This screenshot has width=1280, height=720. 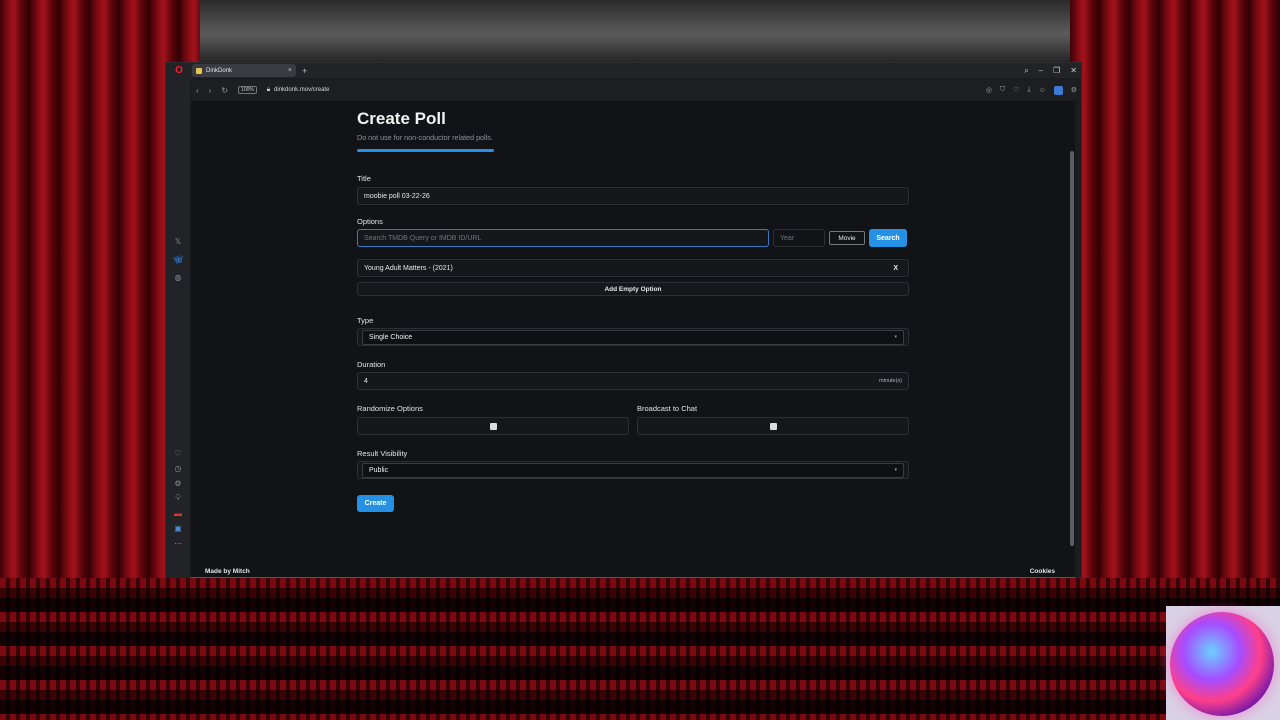 I want to click on broadcast-checkbox, so click(x=773, y=426).